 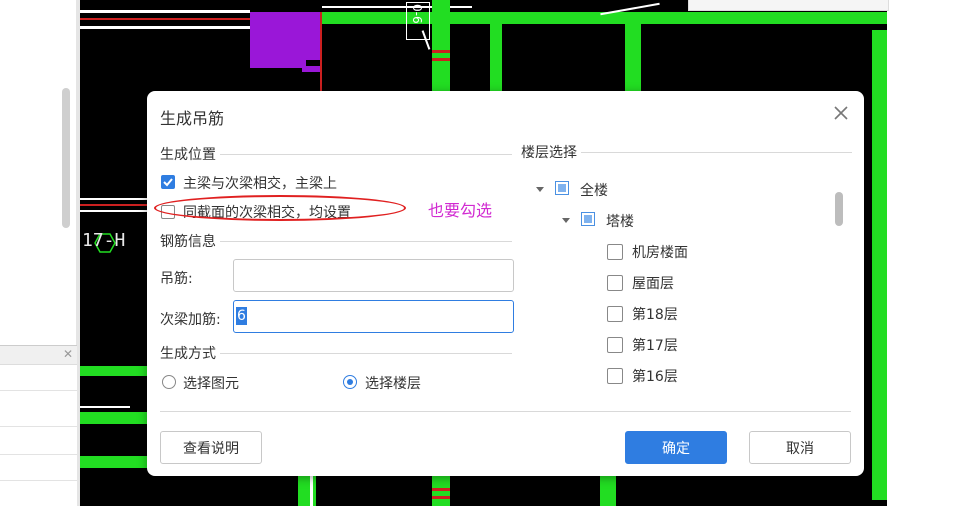 What do you see at coordinates (655, 376) in the screenshot?
I see `floor-item-label: 第16层` at bounding box center [655, 376].